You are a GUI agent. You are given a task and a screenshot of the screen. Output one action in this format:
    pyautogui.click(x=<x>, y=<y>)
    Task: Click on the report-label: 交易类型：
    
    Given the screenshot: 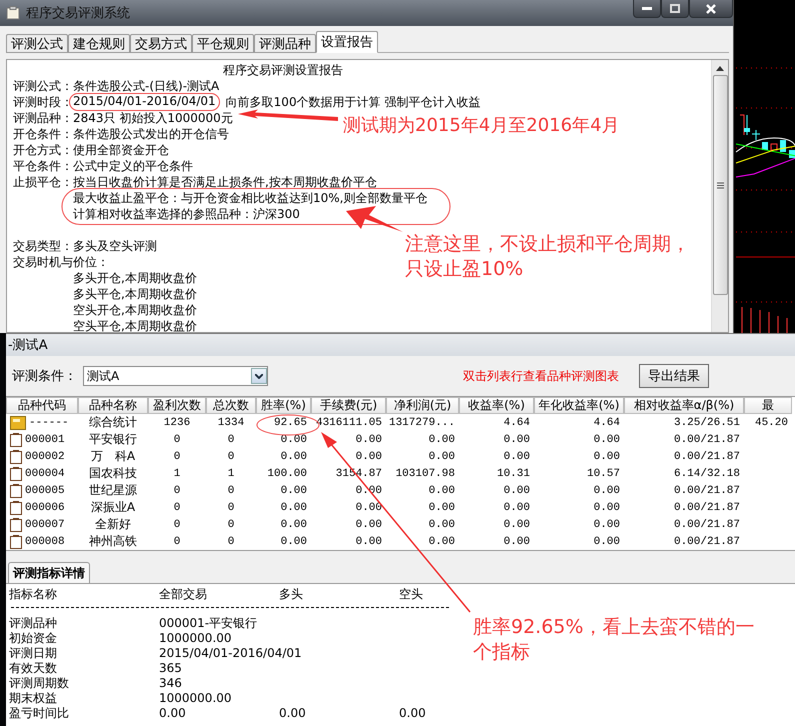 What is the action you would take?
    pyautogui.click(x=43, y=246)
    